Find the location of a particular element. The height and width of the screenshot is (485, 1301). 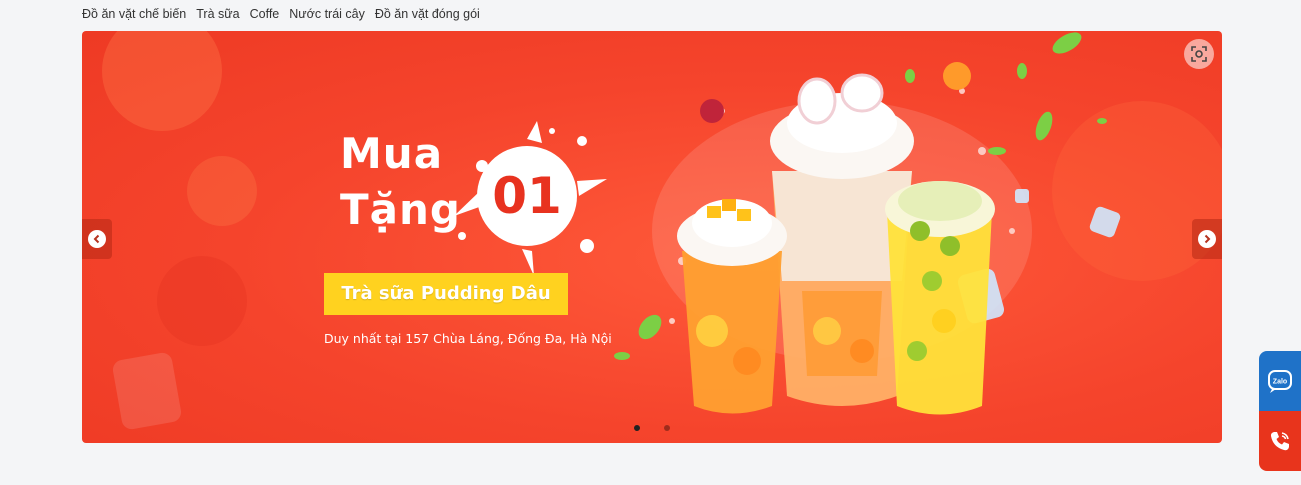

slide-indicators is located at coordinates (652, 428).